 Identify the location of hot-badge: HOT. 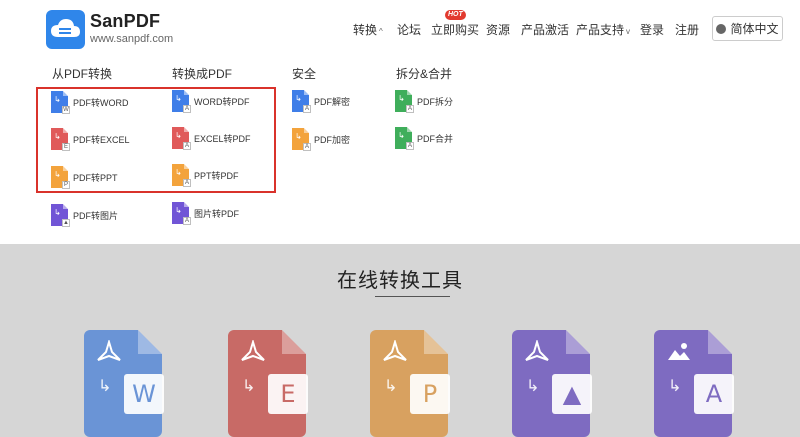
(455, 15).